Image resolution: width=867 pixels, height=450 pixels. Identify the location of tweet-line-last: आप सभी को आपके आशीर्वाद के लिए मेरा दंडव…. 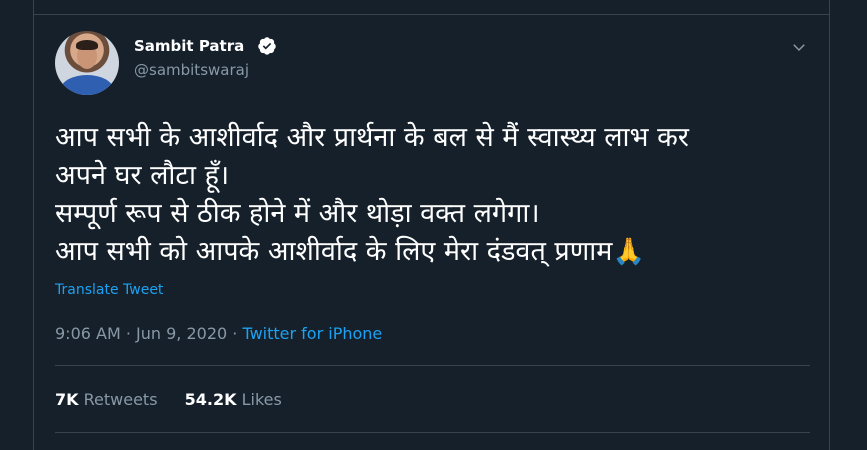
(425, 252).